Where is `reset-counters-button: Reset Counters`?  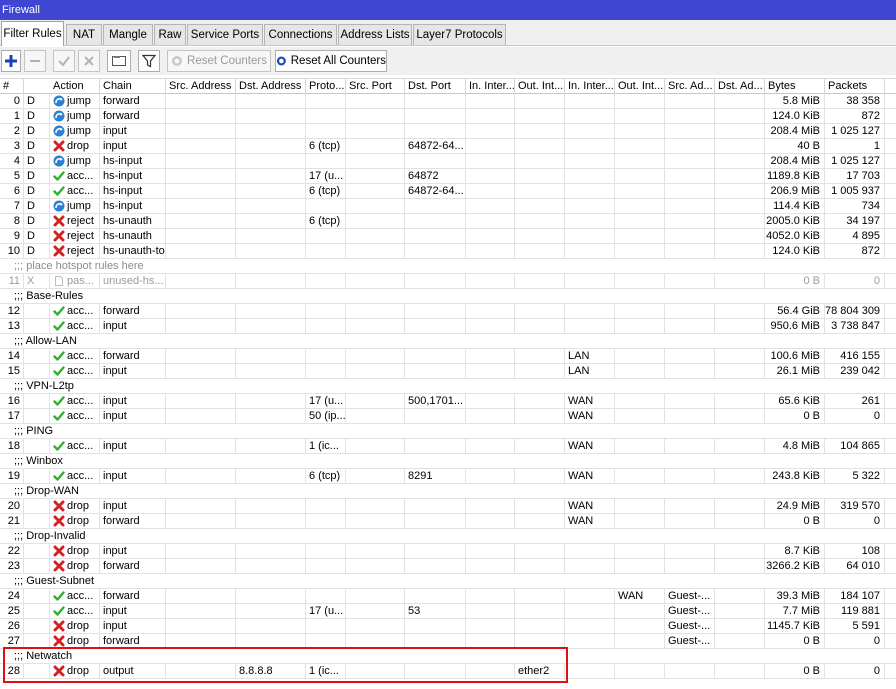
reset-counters-button: Reset Counters is located at coordinates (219, 61).